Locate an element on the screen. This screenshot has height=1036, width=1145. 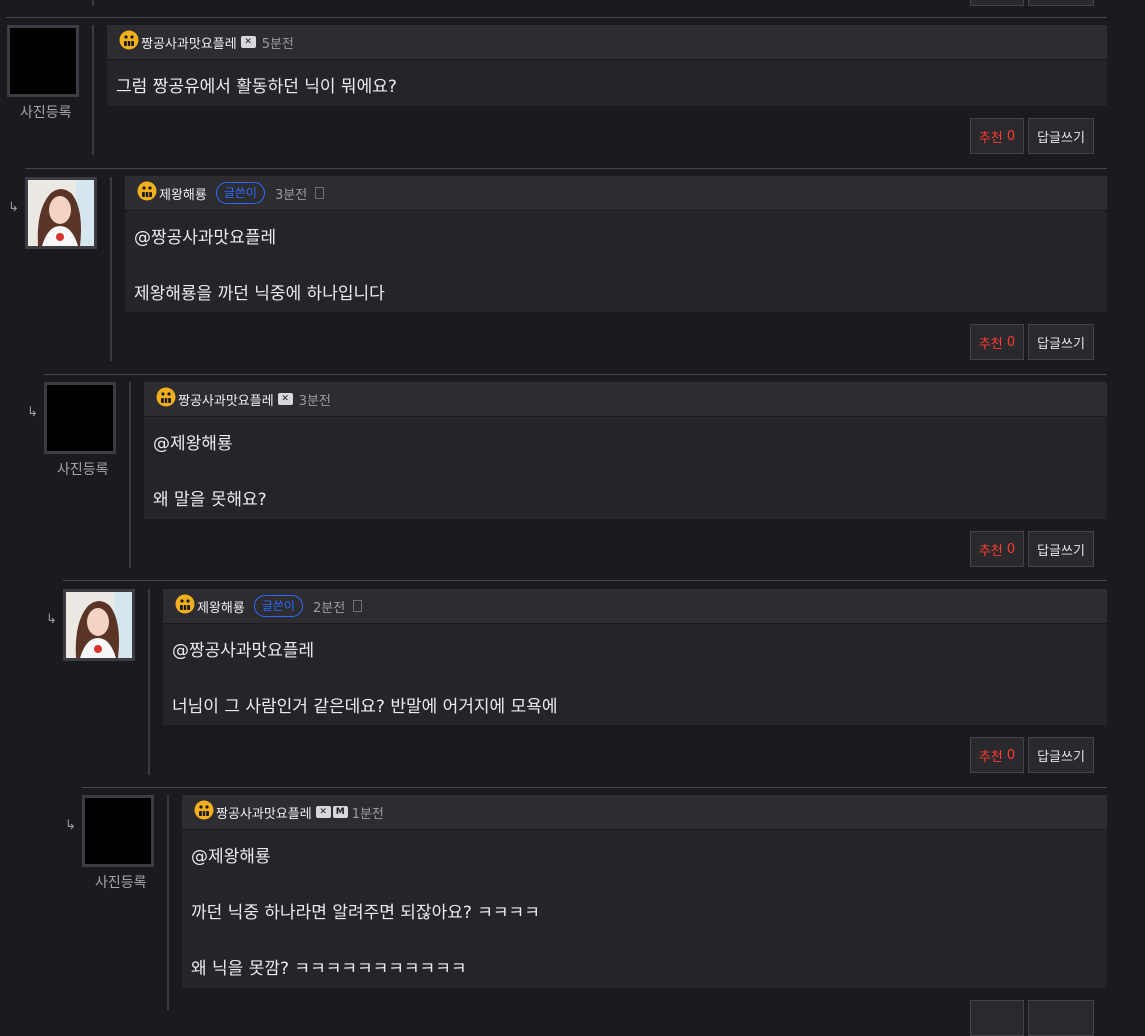
comment-header: 제왕해룡 글쓴이 3분전 is located at coordinates (616, 193).